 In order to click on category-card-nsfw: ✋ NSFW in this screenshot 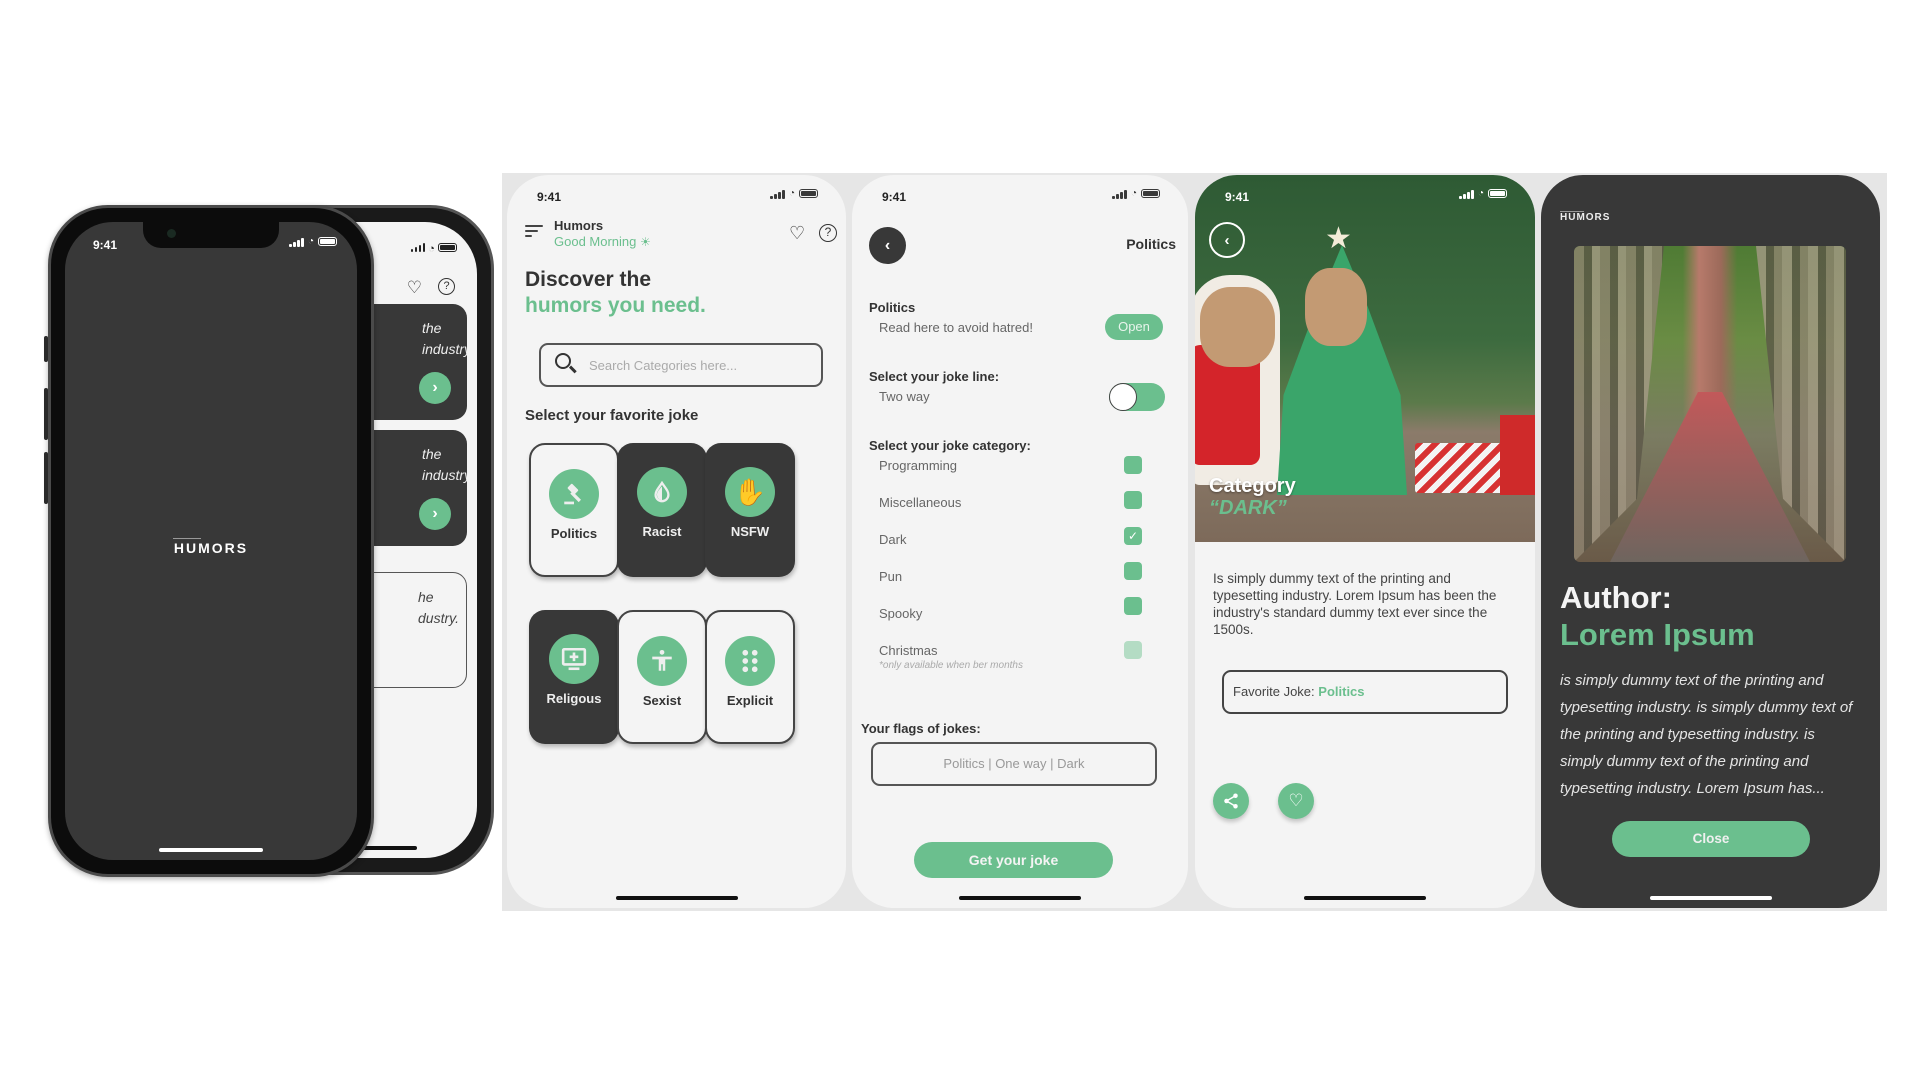, I will do `click(750, 510)`.